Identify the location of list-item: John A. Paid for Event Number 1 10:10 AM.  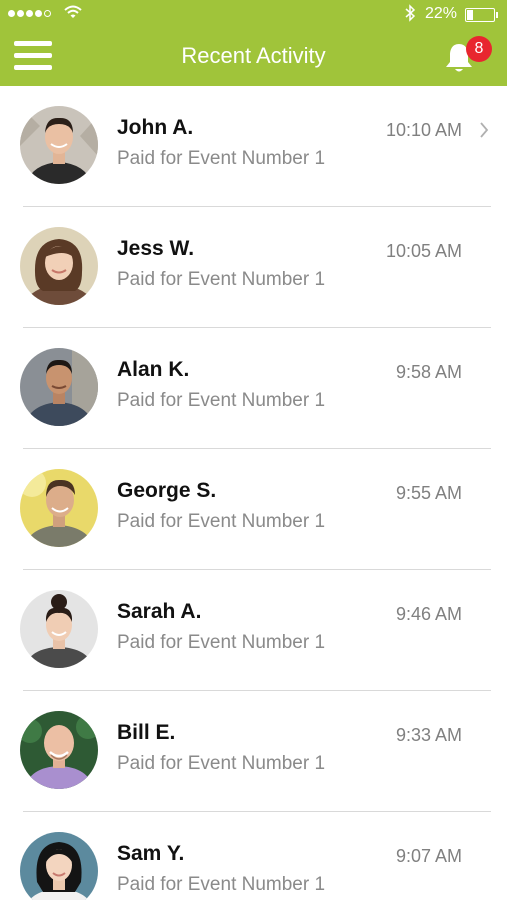
(253, 146).